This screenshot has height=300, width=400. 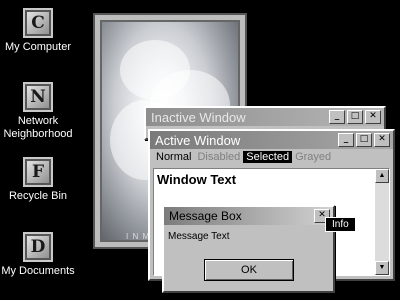 What do you see at coordinates (38, 196) in the screenshot?
I see `desktop-icon-label: Recycle Bin` at bounding box center [38, 196].